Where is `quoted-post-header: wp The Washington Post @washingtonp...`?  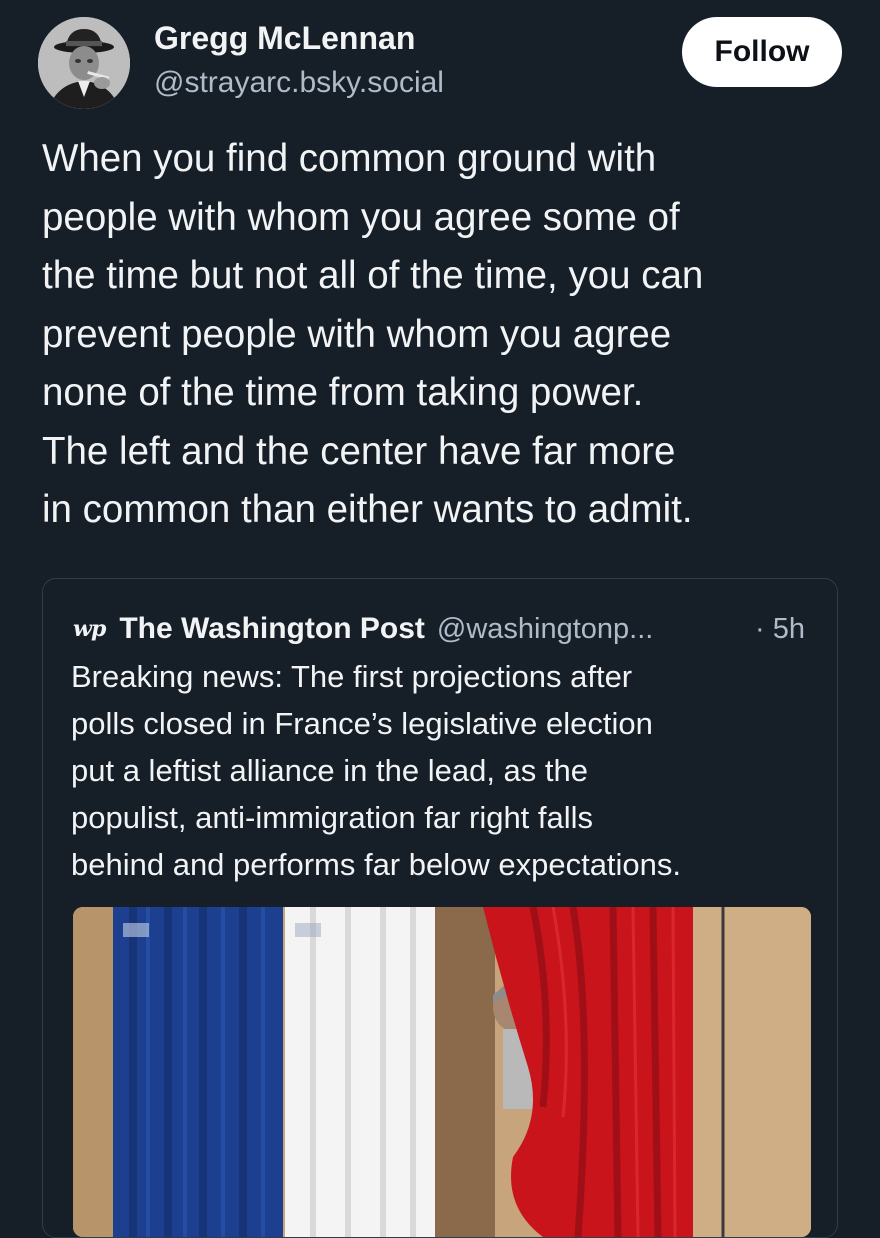 quoted-post-header: wp The Washington Post @washingtonp... is located at coordinates (443, 629).